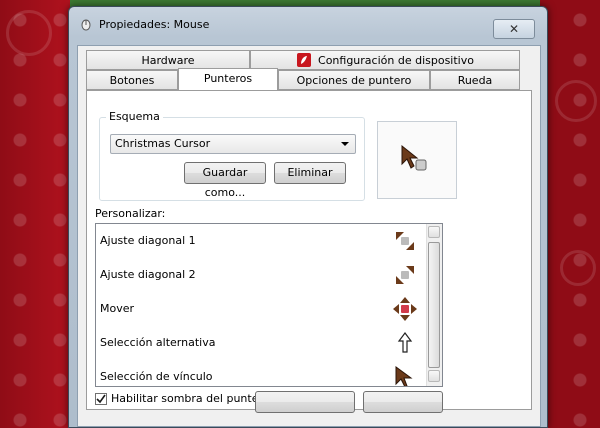 This screenshot has width=600, height=428. I want to click on mouse-icon, so click(86, 25).